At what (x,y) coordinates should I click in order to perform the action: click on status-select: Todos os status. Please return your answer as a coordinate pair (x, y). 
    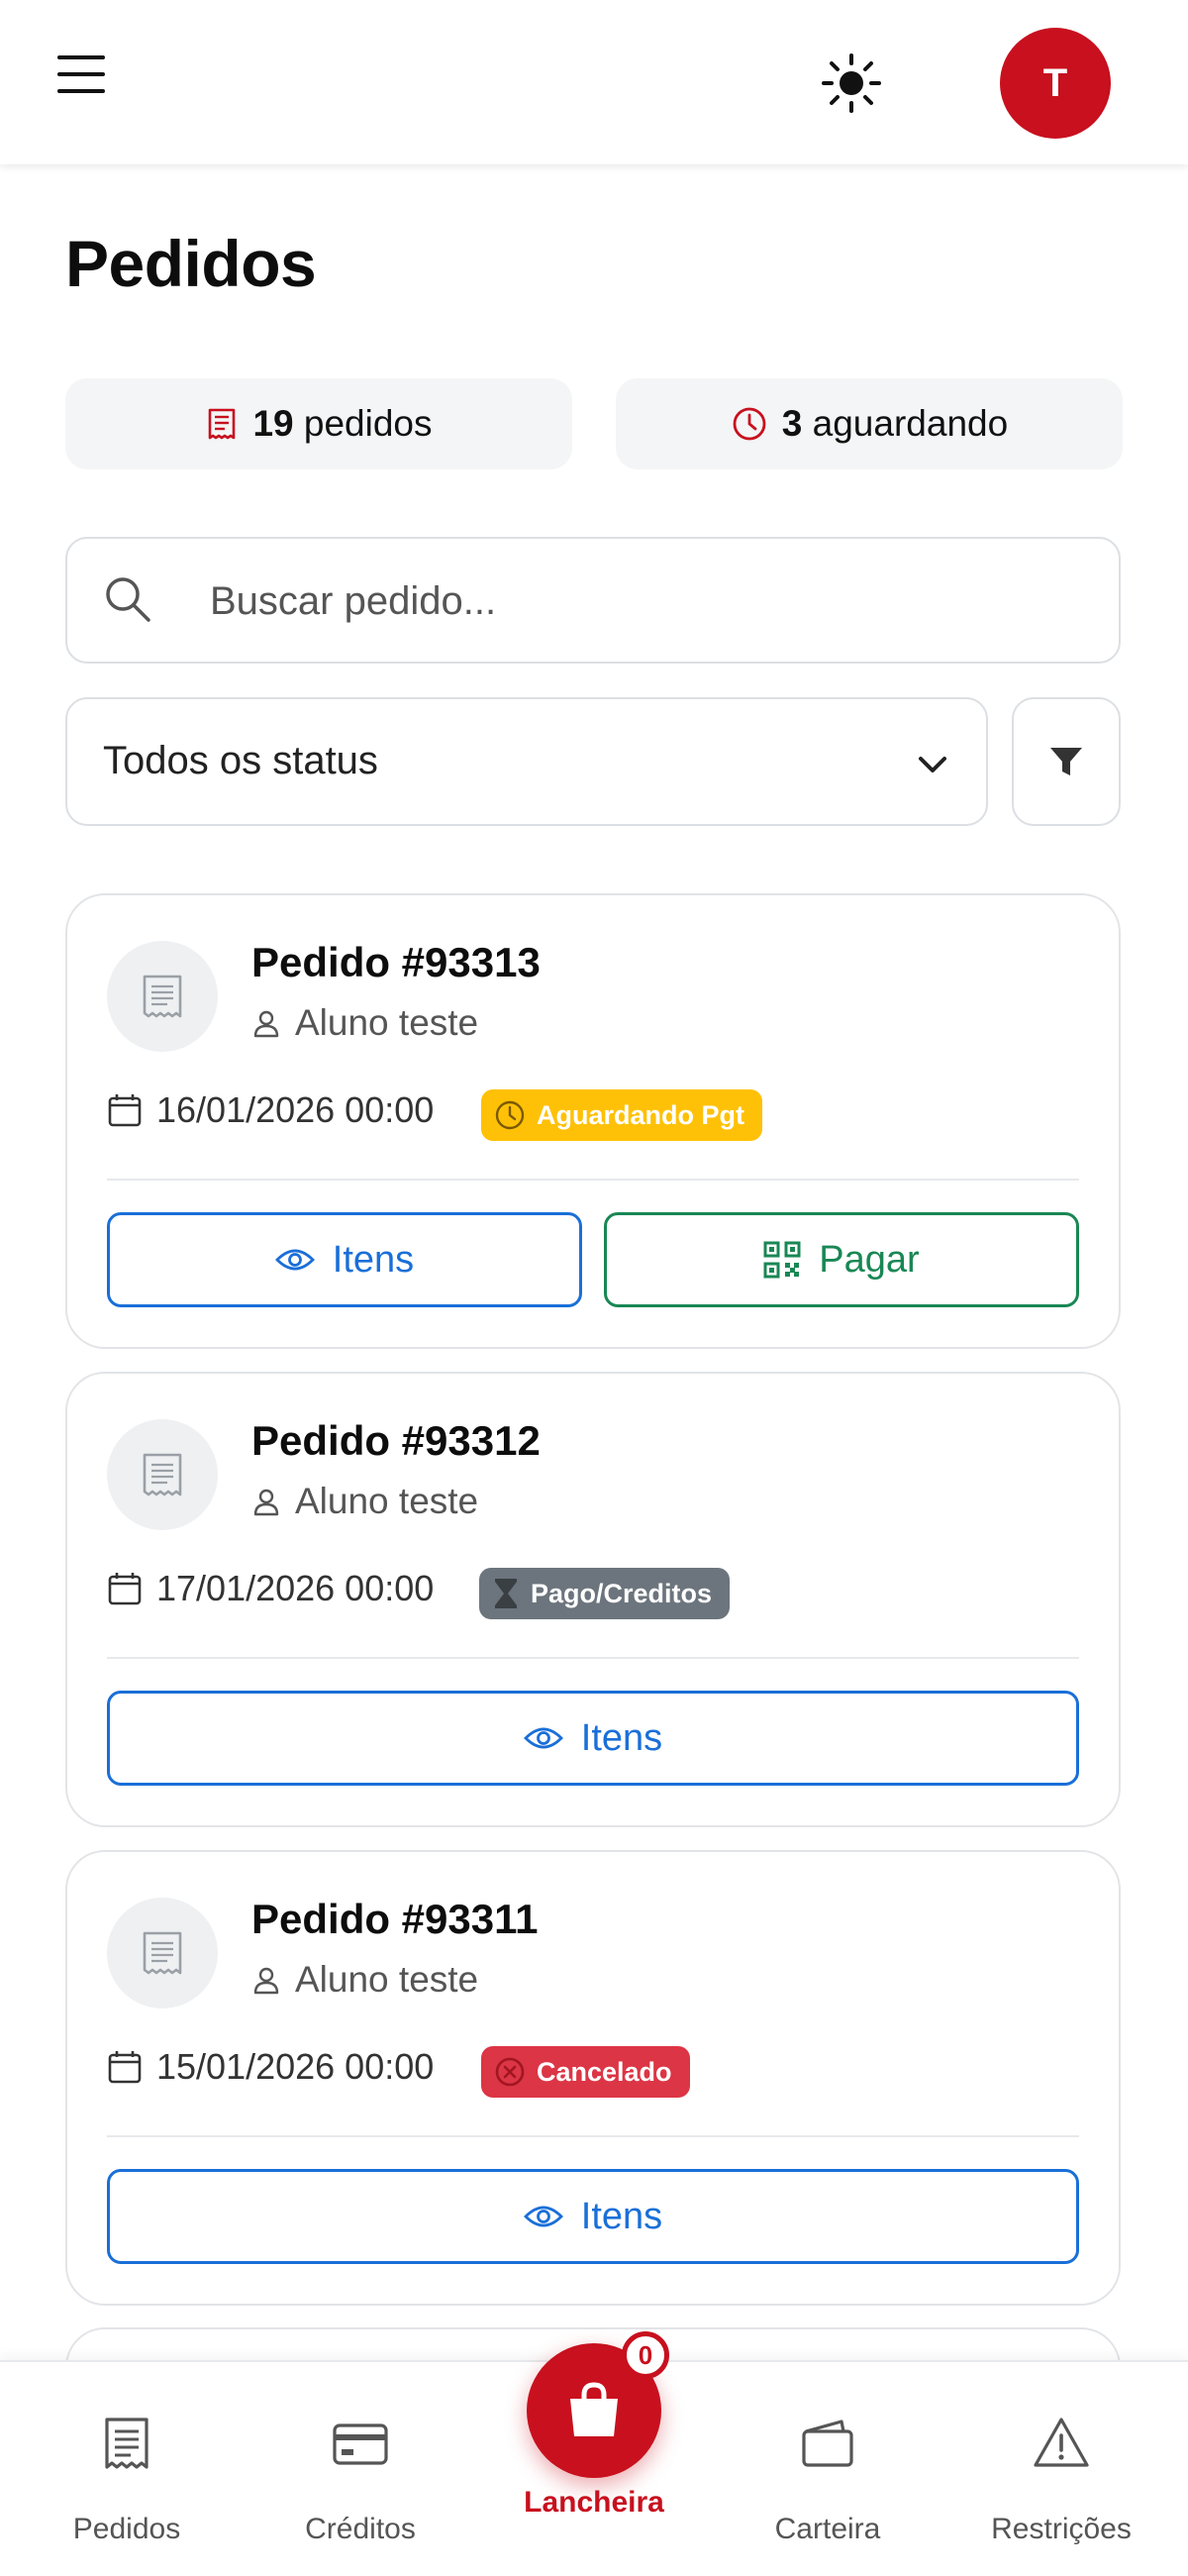
    Looking at the image, I should click on (526, 761).